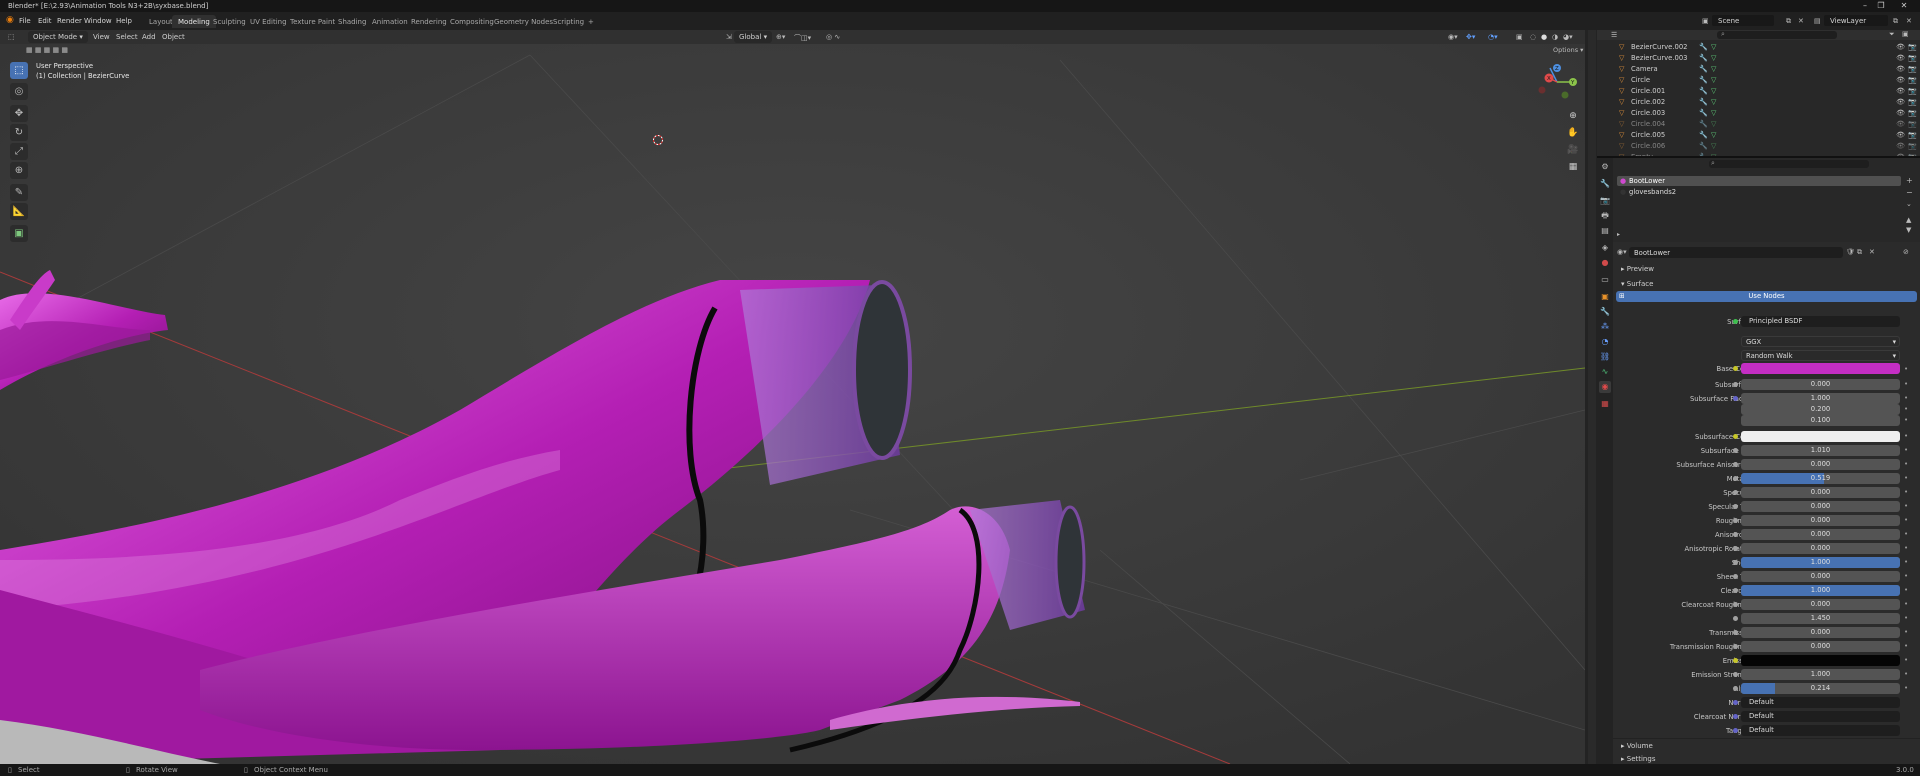  I want to click on slot-row-active: ● BootLower, so click(1759, 181).